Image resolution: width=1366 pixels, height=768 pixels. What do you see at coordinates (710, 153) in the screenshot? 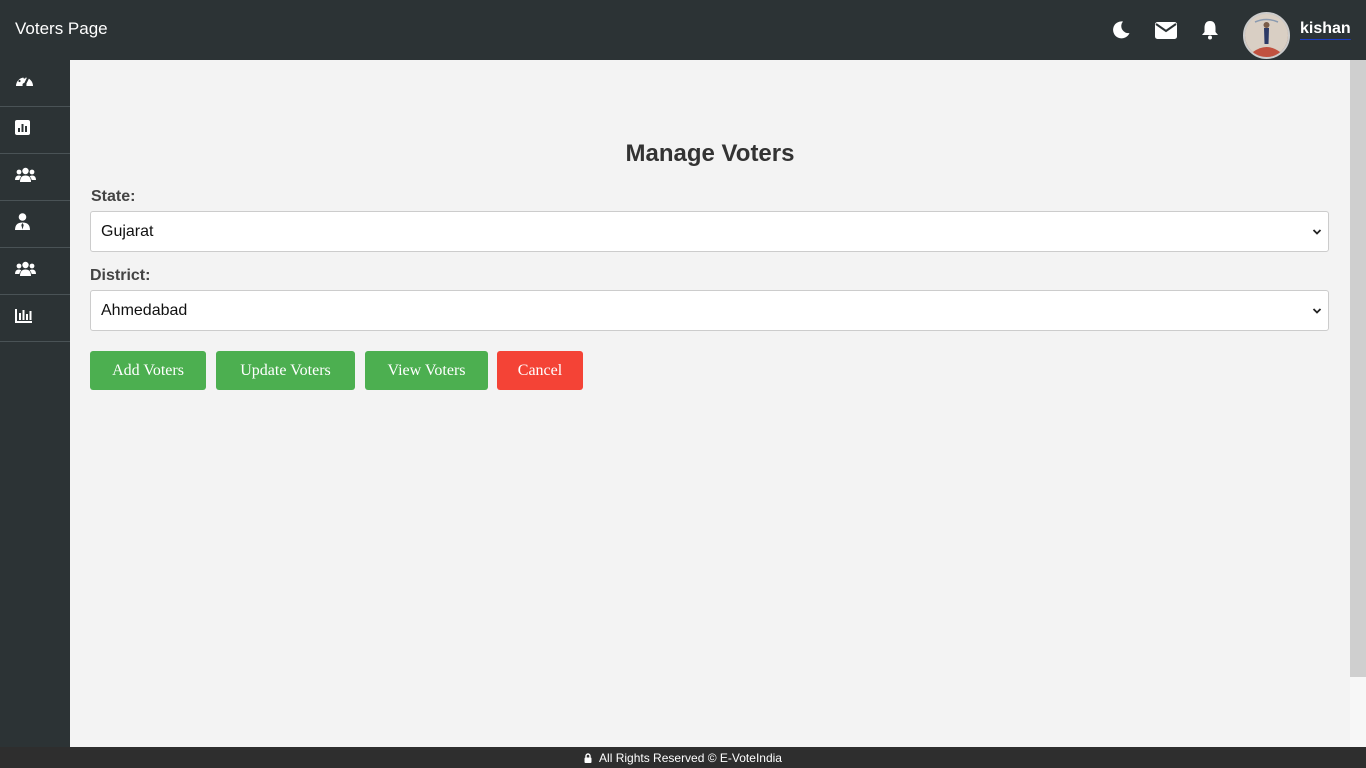
I see `manage-voters-heading: Manage Voters` at bounding box center [710, 153].